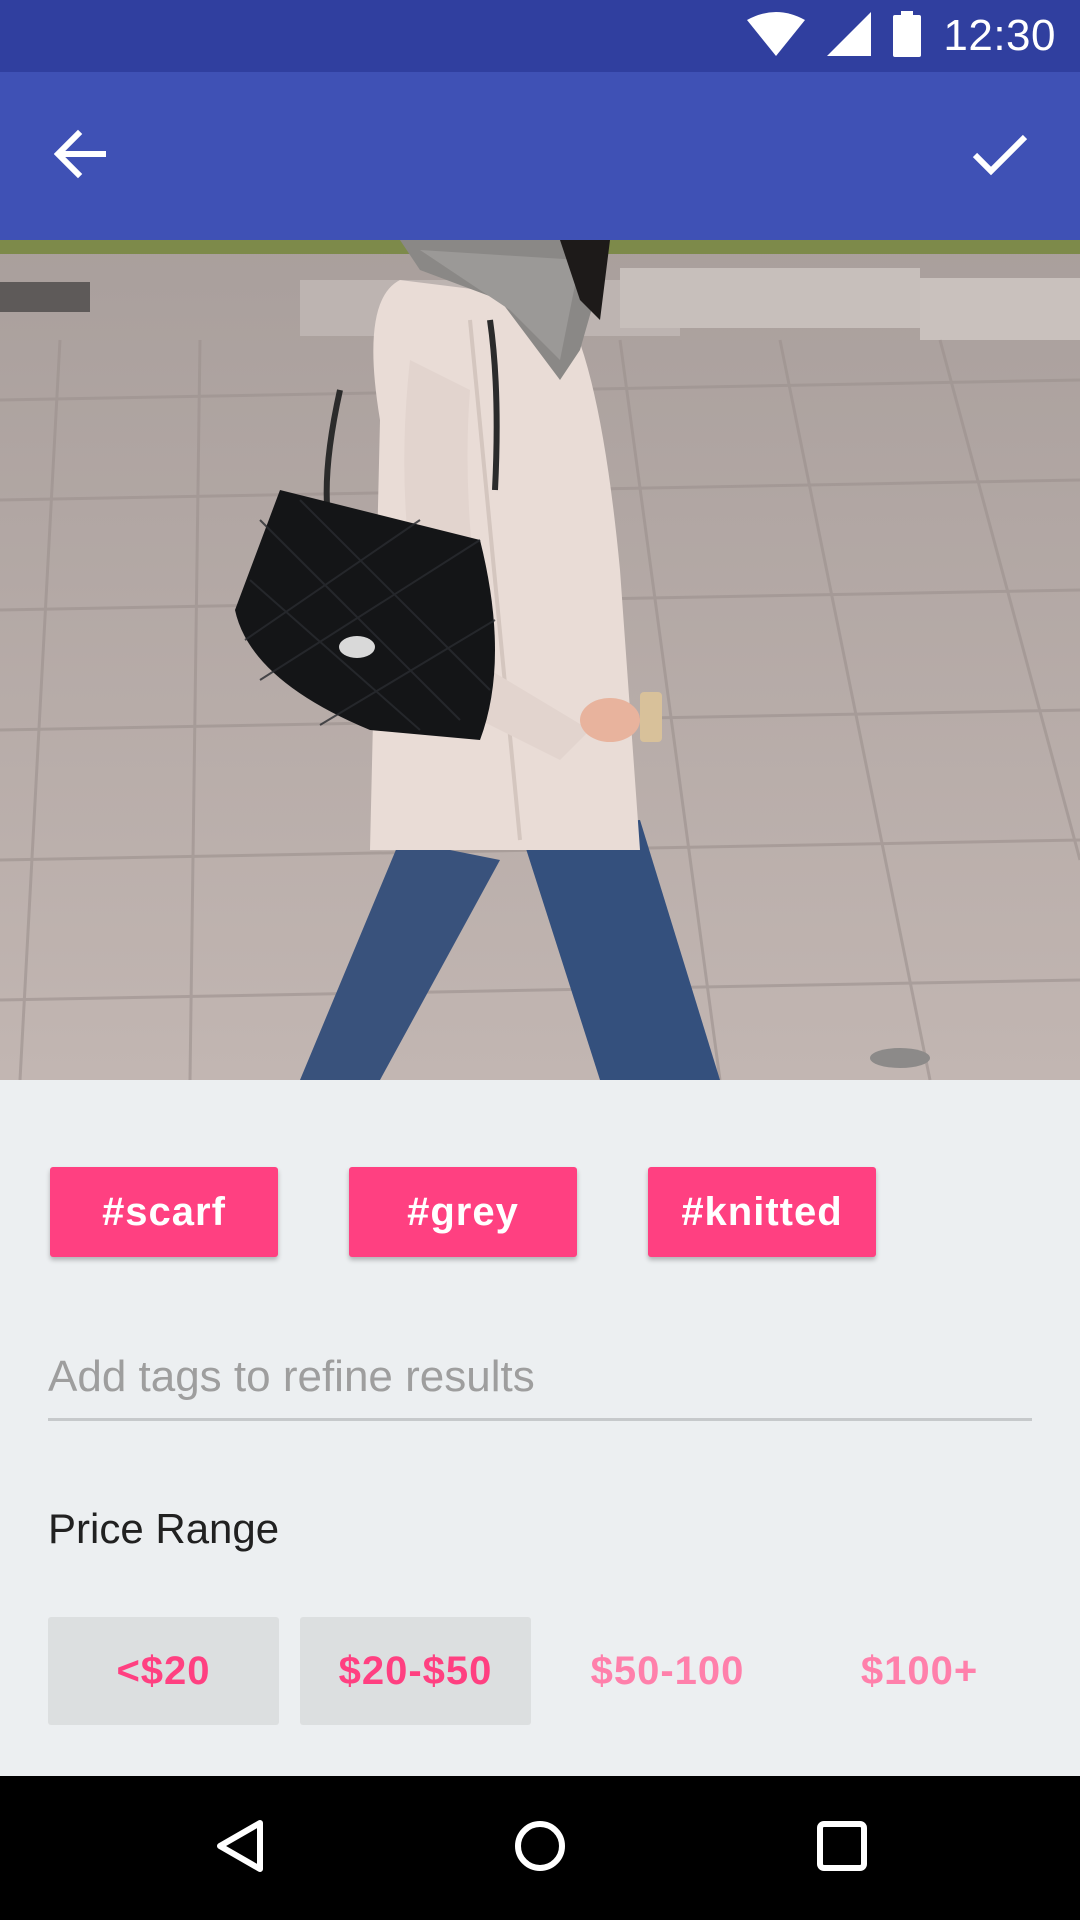 The width and height of the screenshot is (1080, 1920). I want to click on system-nav-bar, so click(540, 1848).